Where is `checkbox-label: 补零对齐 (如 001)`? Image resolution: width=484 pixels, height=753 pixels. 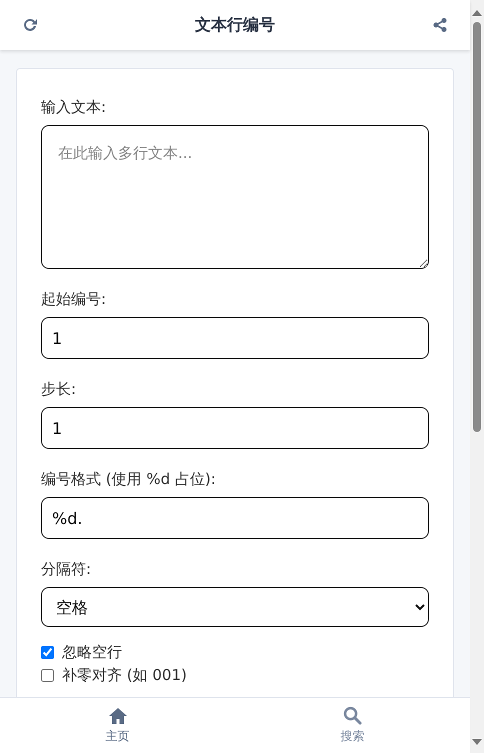
checkbox-label: 补零对齐 (如 001) is located at coordinates (124, 675).